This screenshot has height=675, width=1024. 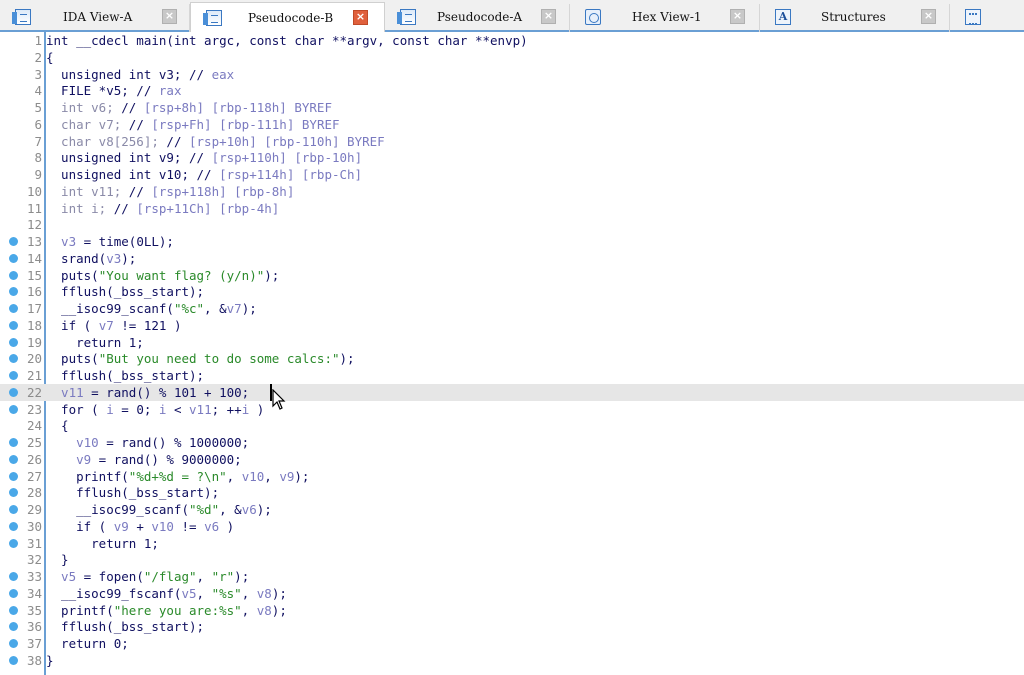 I want to click on line-number: 16, so click(x=34, y=292).